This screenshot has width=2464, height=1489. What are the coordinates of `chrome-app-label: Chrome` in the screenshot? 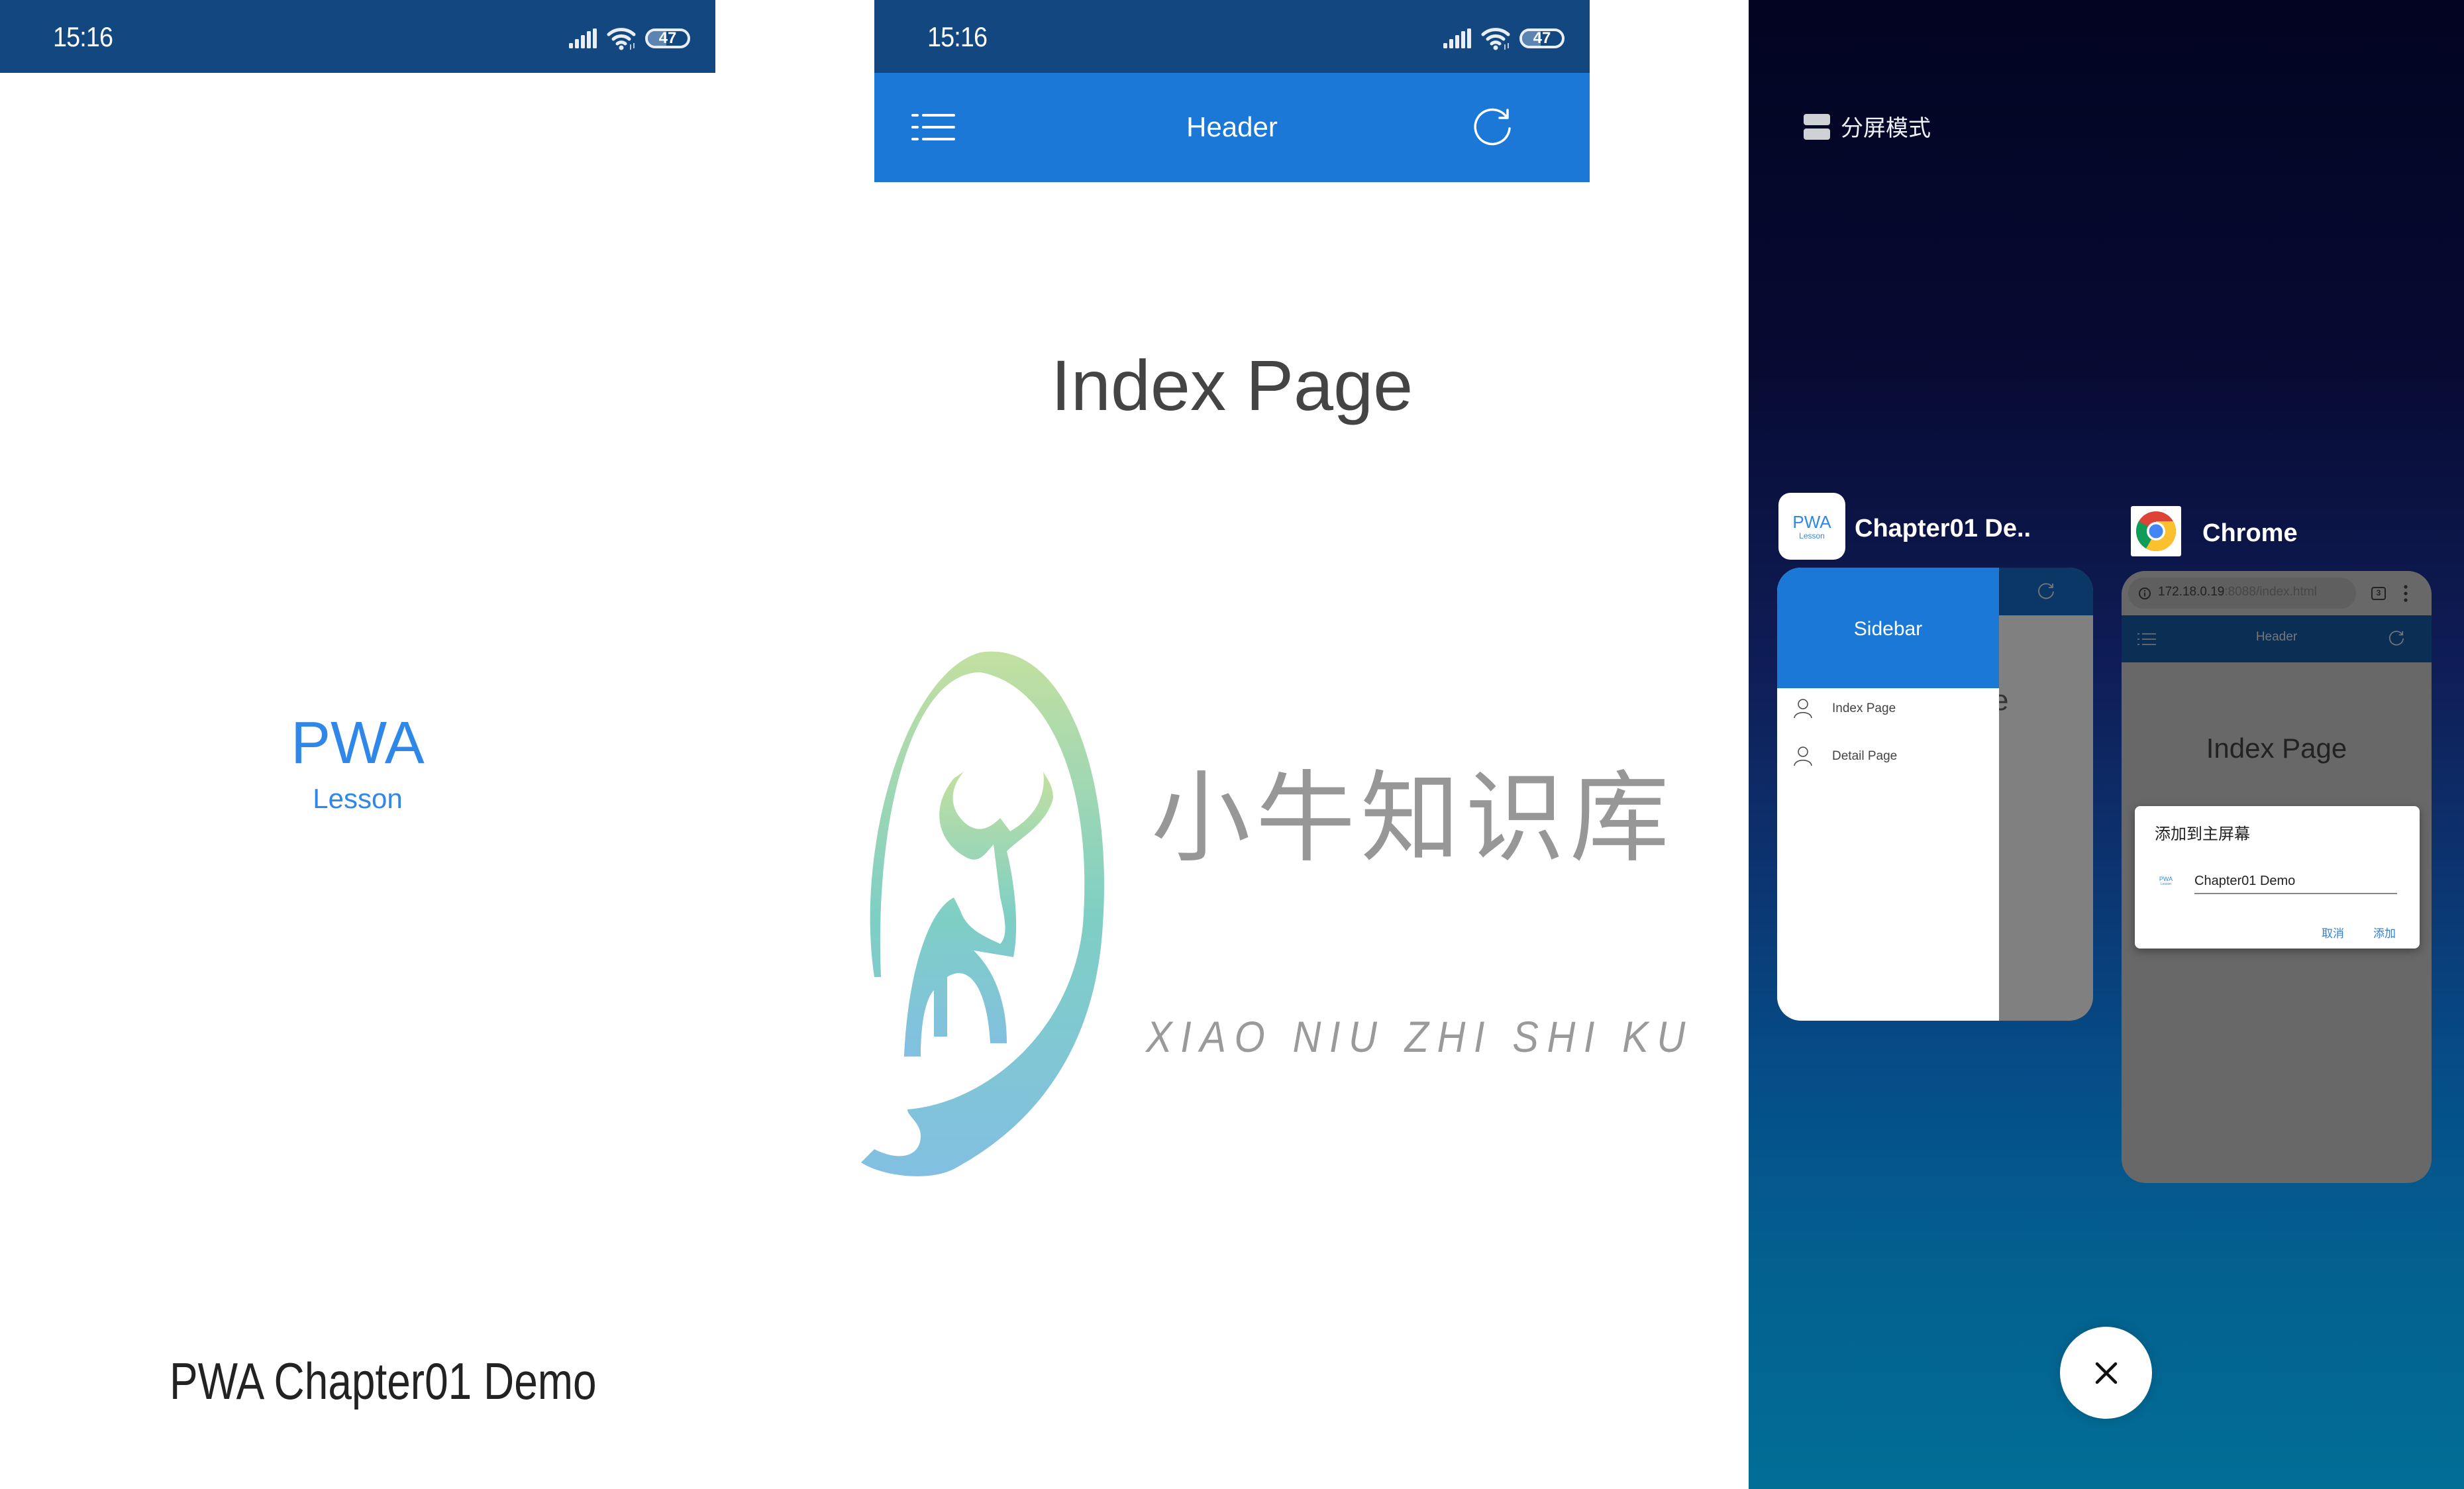 It's located at (2250, 533).